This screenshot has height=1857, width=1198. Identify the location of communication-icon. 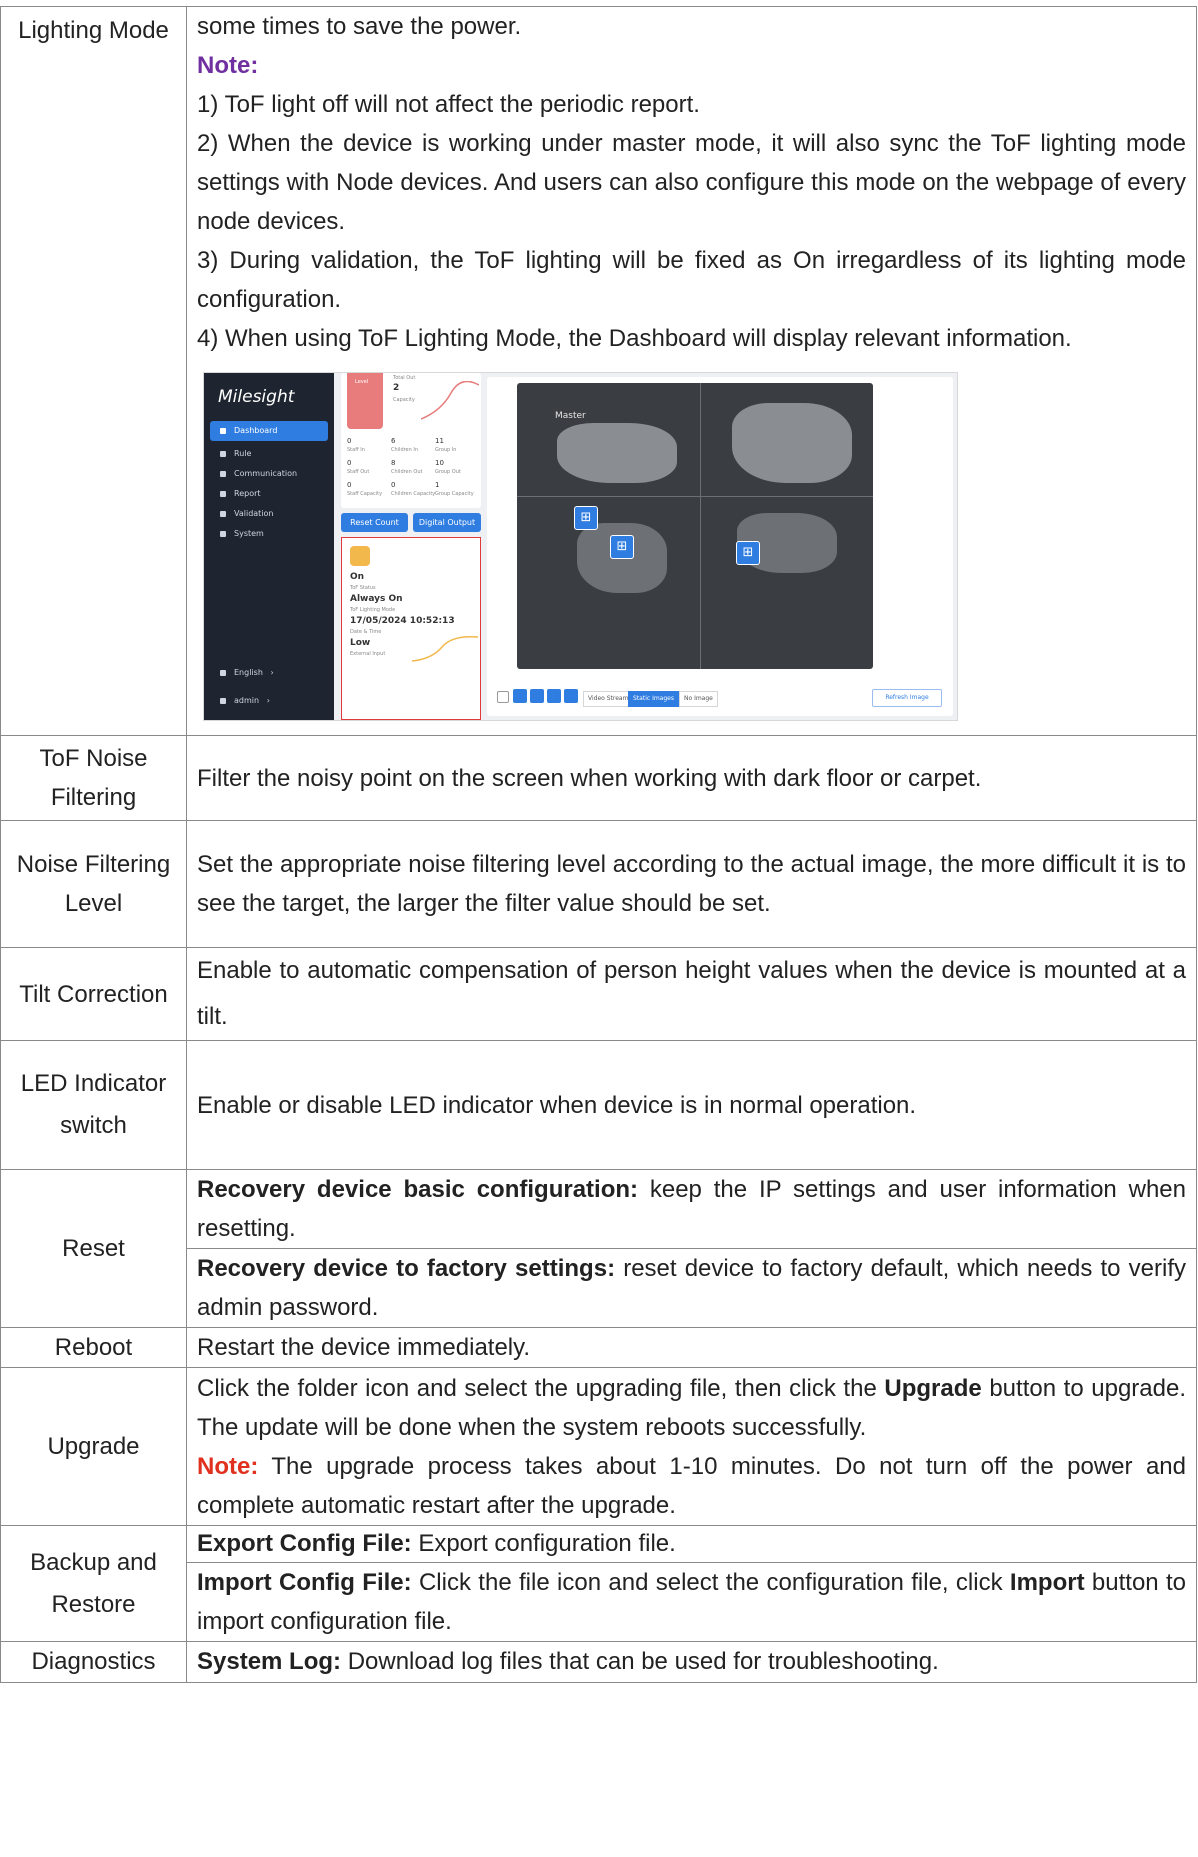
(223, 473).